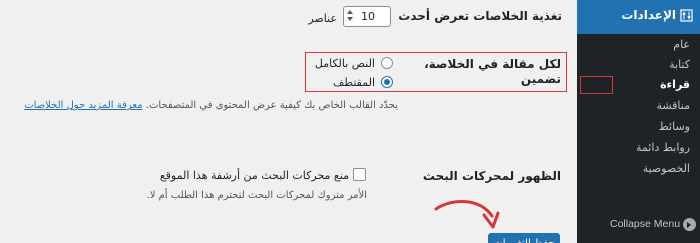 This screenshot has width=700, height=243. I want to click on sidebar-item-settings: الإعدادات, so click(635, 17).